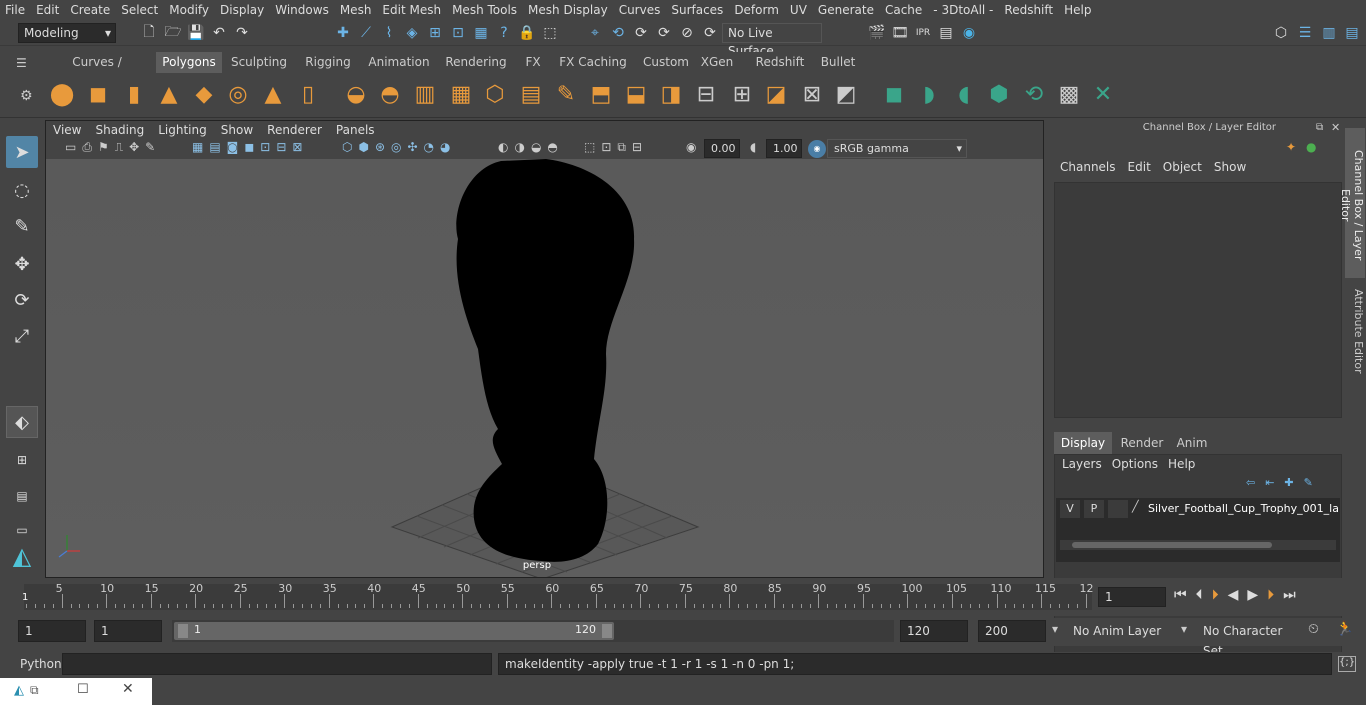 This screenshot has width=1366, height=705. What do you see at coordinates (504, 33) in the screenshot?
I see `help-icon: ?` at bounding box center [504, 33].